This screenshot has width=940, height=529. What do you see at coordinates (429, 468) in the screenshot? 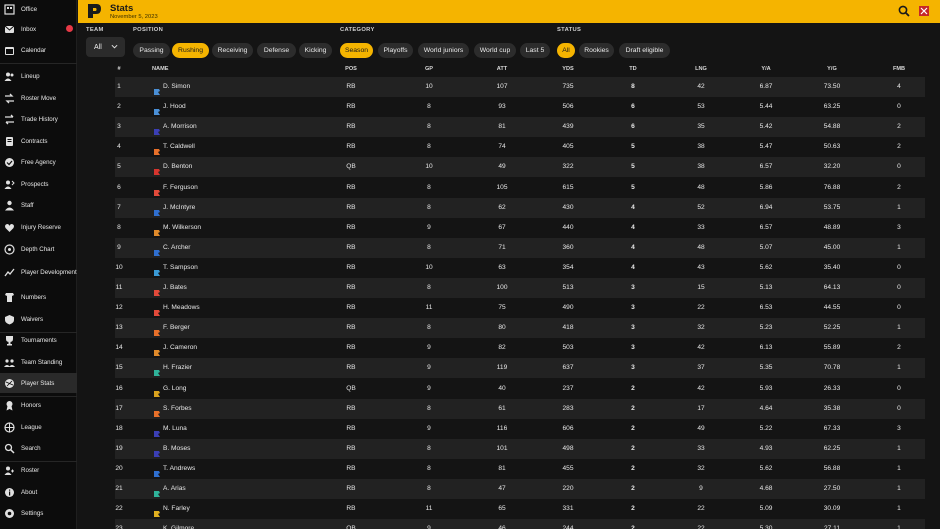
I see `cell-gp: 8` at bounding box center [429, 468].